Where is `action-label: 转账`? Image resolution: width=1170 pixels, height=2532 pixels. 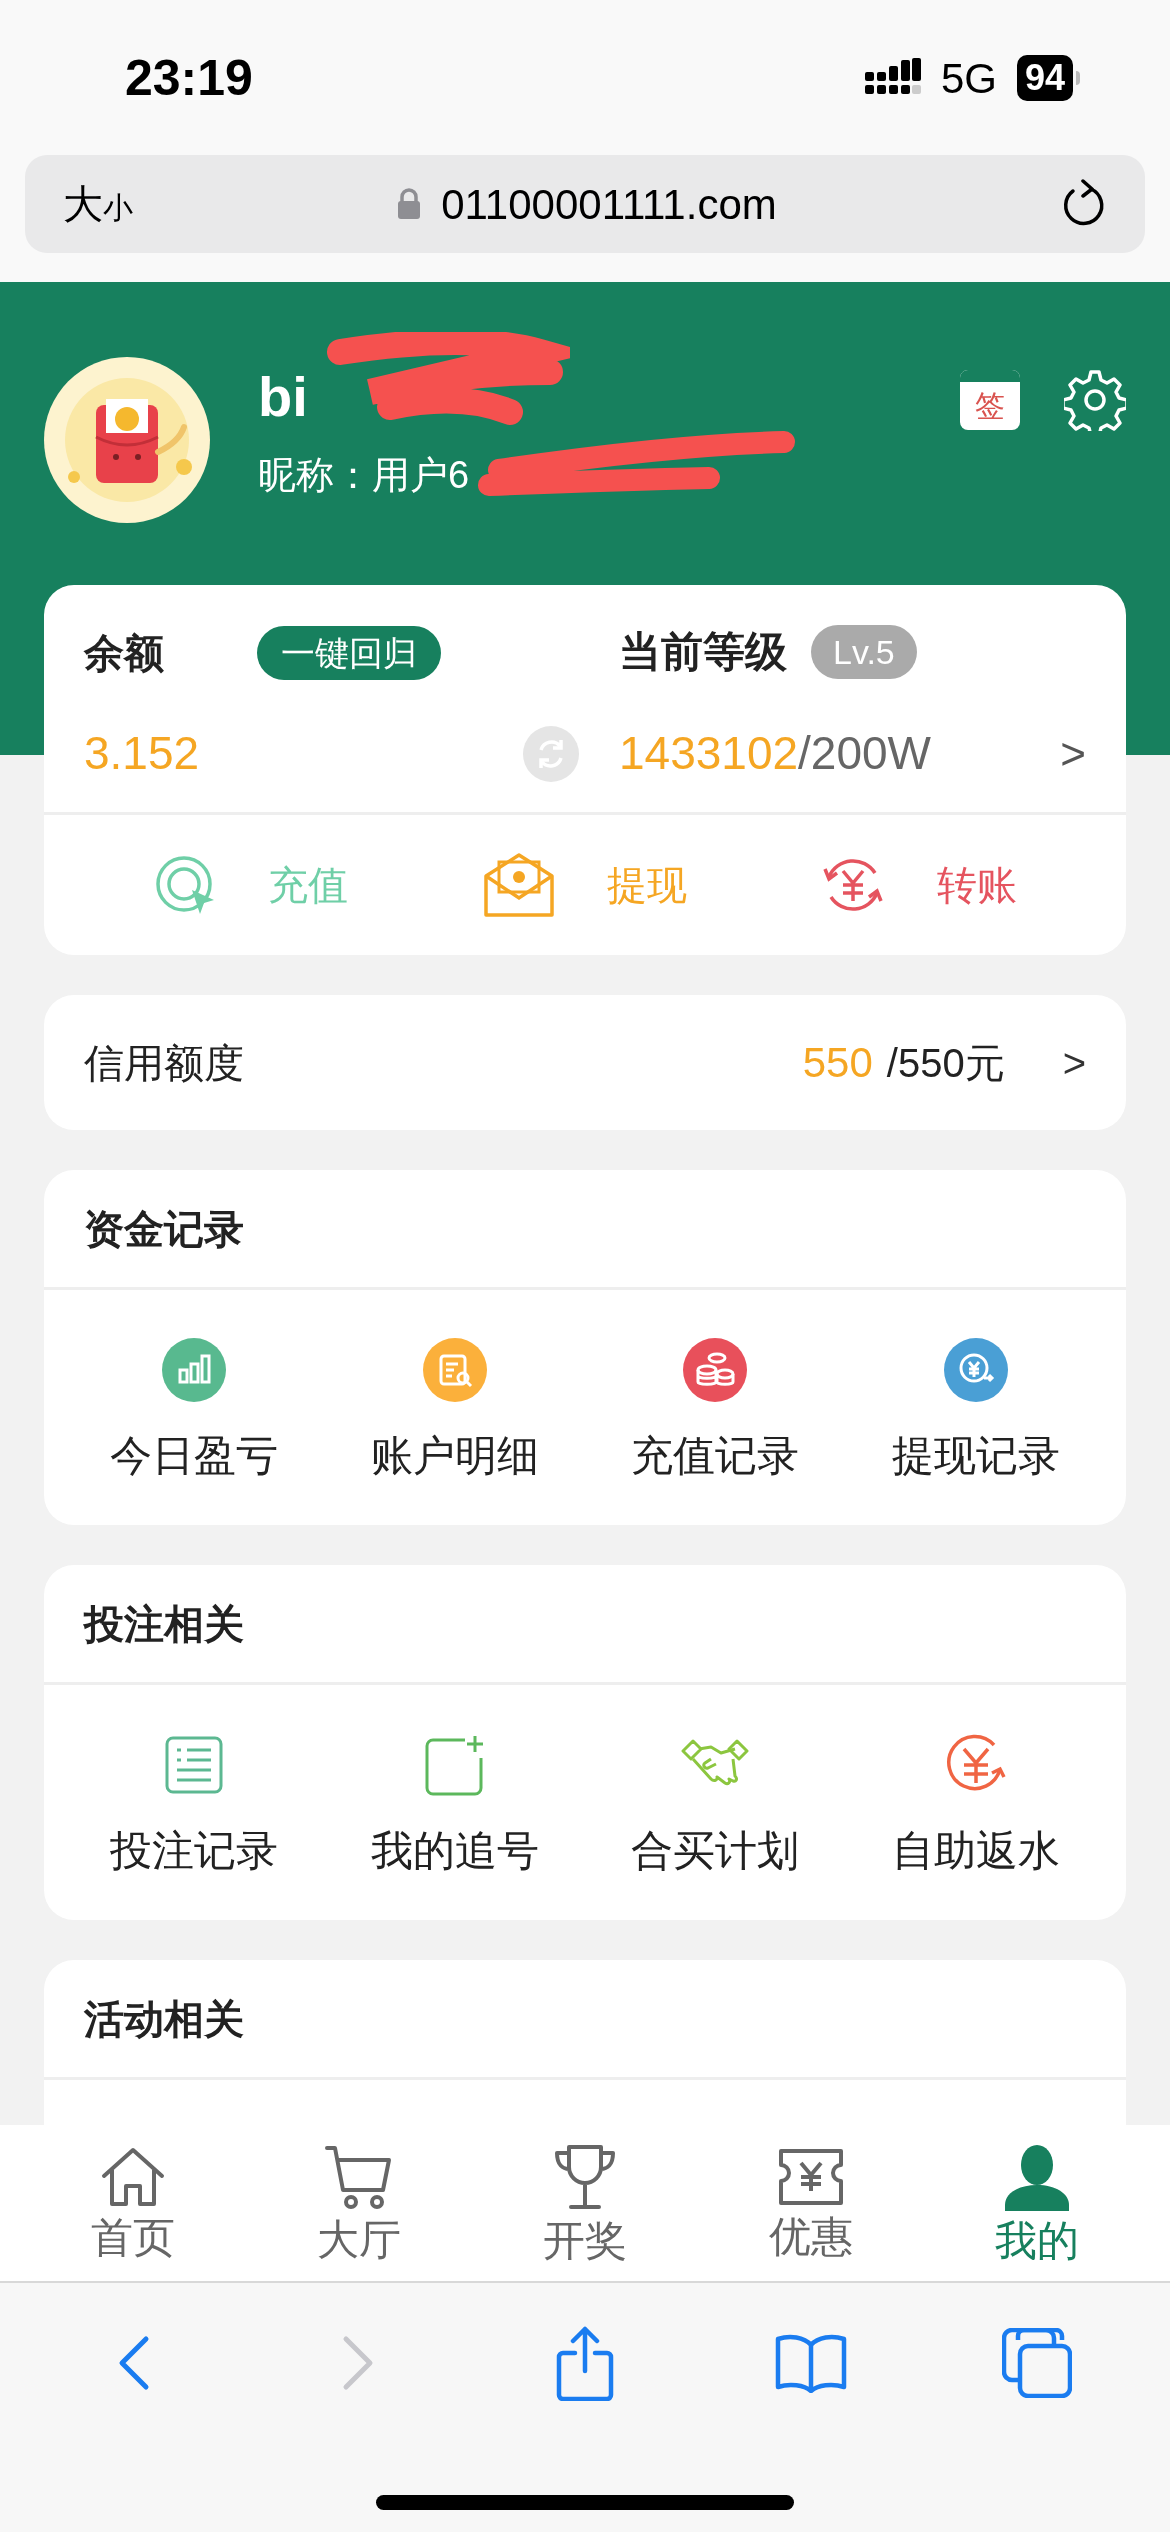
action-label: 转账 is located at coordinates (977, 885).